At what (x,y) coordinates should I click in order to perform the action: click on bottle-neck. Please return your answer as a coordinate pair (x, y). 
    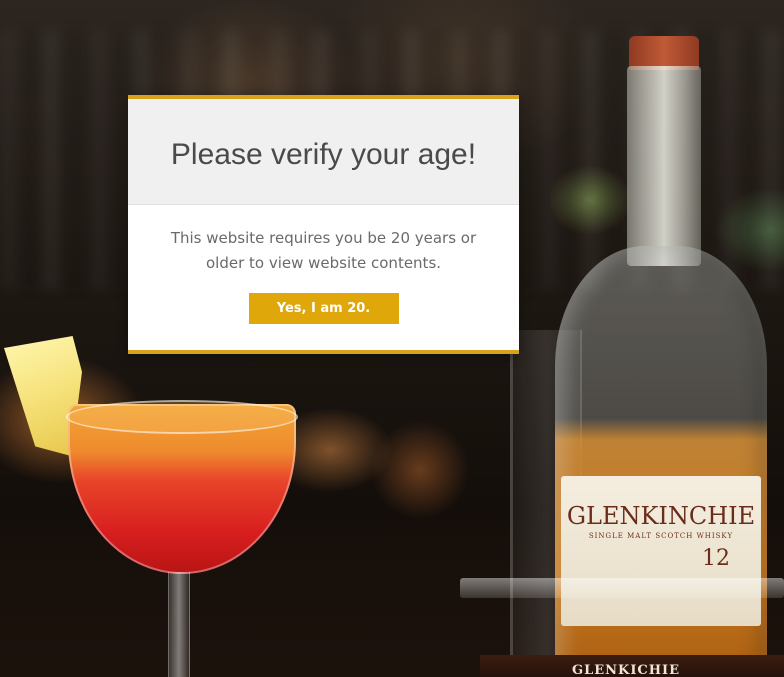
    Looking at the image, I should click on (664, 166).